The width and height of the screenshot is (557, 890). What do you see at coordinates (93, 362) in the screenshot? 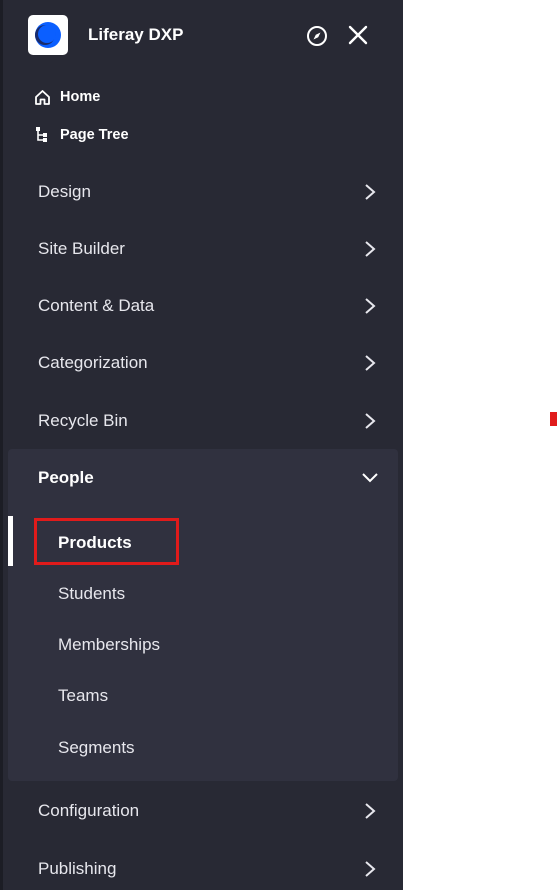
I see `menu-item-label: Categorization` at bounding box center [93, 362].